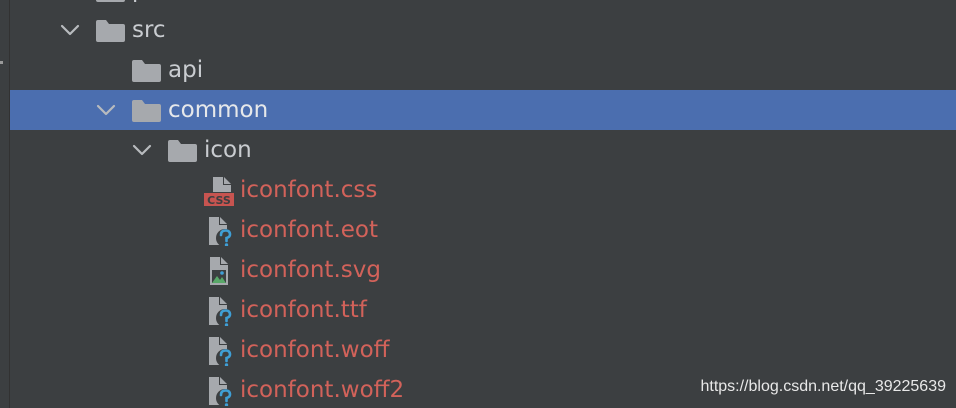 Image resolution: width=956 pixels, height=408 pixels. What do you see at coordinates (483, 310) in the screenshot?
I see `tree-row-iconfont-ttf: iconfont.ttf` at bounding box center [483, 310].